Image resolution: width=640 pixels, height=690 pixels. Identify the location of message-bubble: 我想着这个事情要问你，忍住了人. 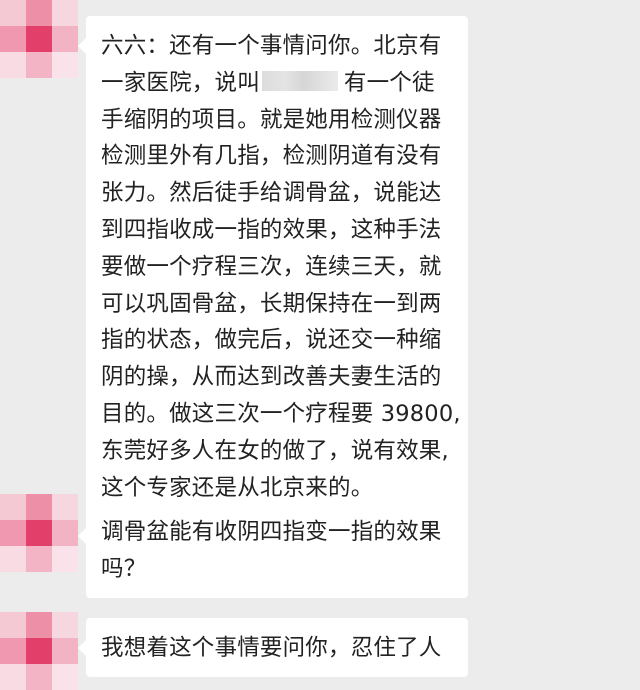
(273, 647).